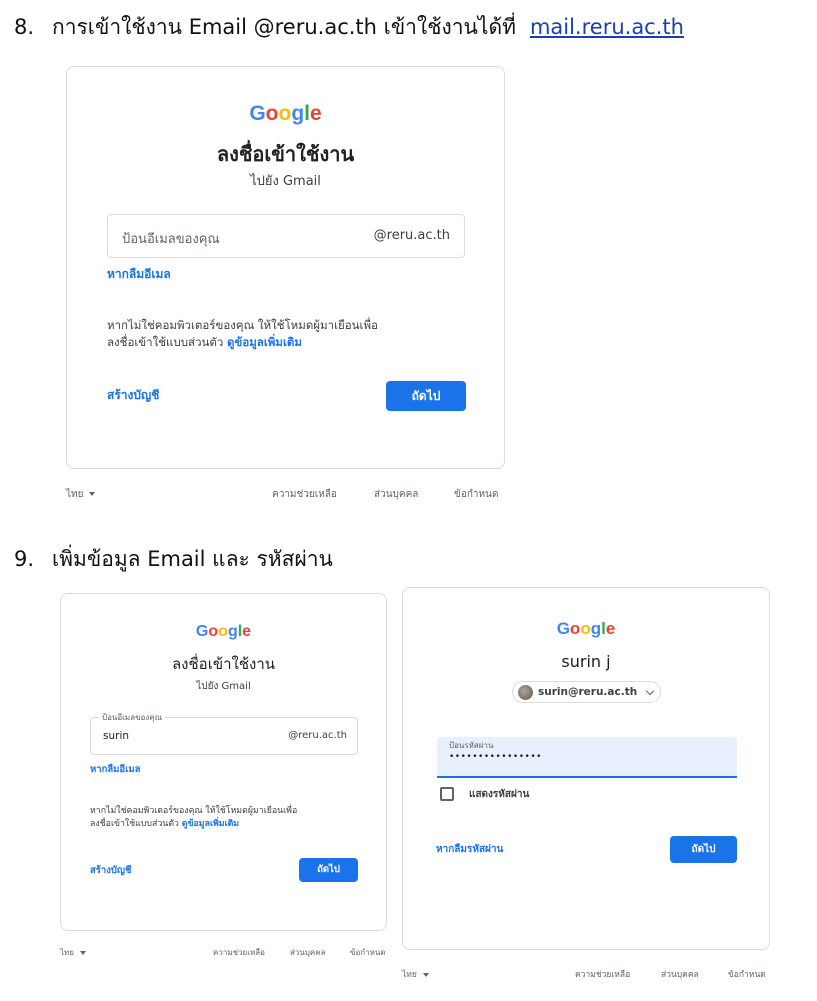 The width and height of the screenshot is (817, 1001). Describe the element at coordinates (607, 27) in the screenshot. I see `mail-link: mail.reru.ac.th` at that location.